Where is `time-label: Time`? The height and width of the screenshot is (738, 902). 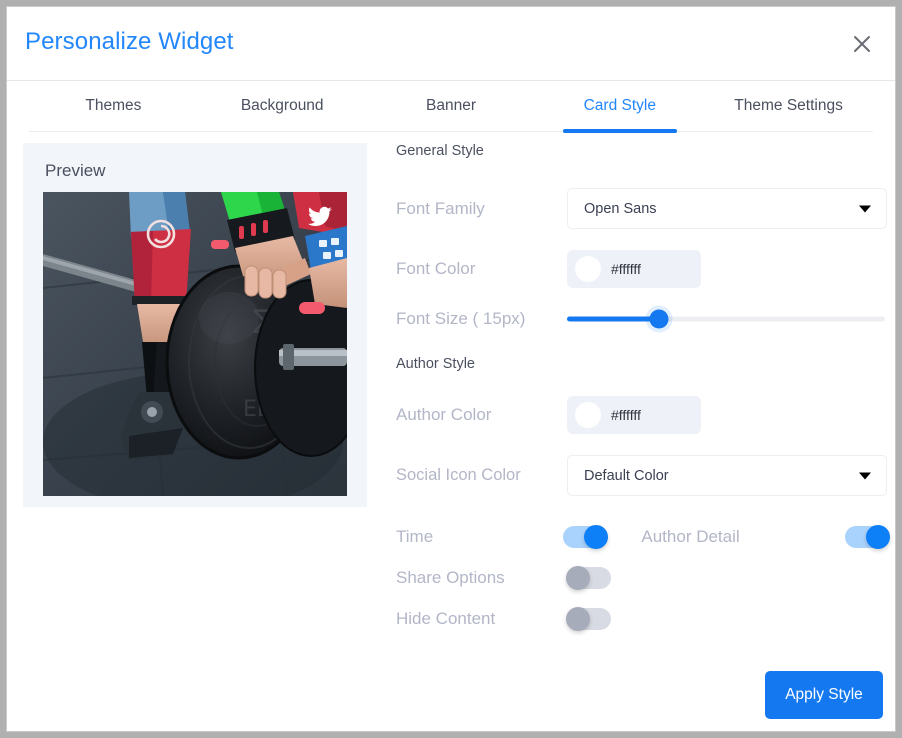
time-label: Time is located at coordinates (415, 536).